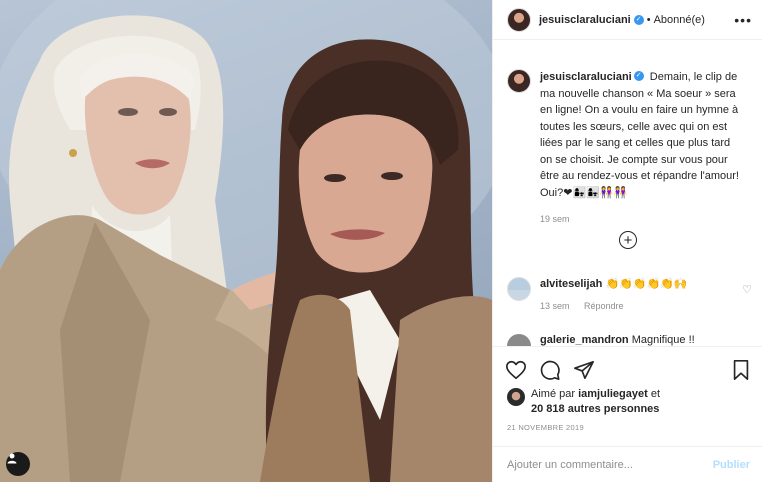 Image resolution: width=762 pixels, height=482 pixels. I want to click on publish-button: Publier, so click(731, 465).